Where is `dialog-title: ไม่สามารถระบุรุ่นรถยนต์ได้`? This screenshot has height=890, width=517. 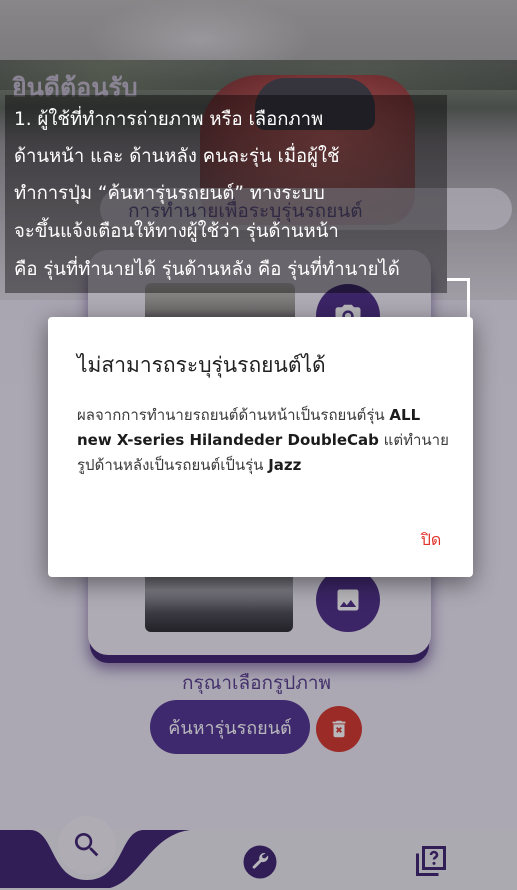 dialog-title: ไม่สามารถระบุรุ่นรถยนต์ได้ is located at coordinates (201, 365).